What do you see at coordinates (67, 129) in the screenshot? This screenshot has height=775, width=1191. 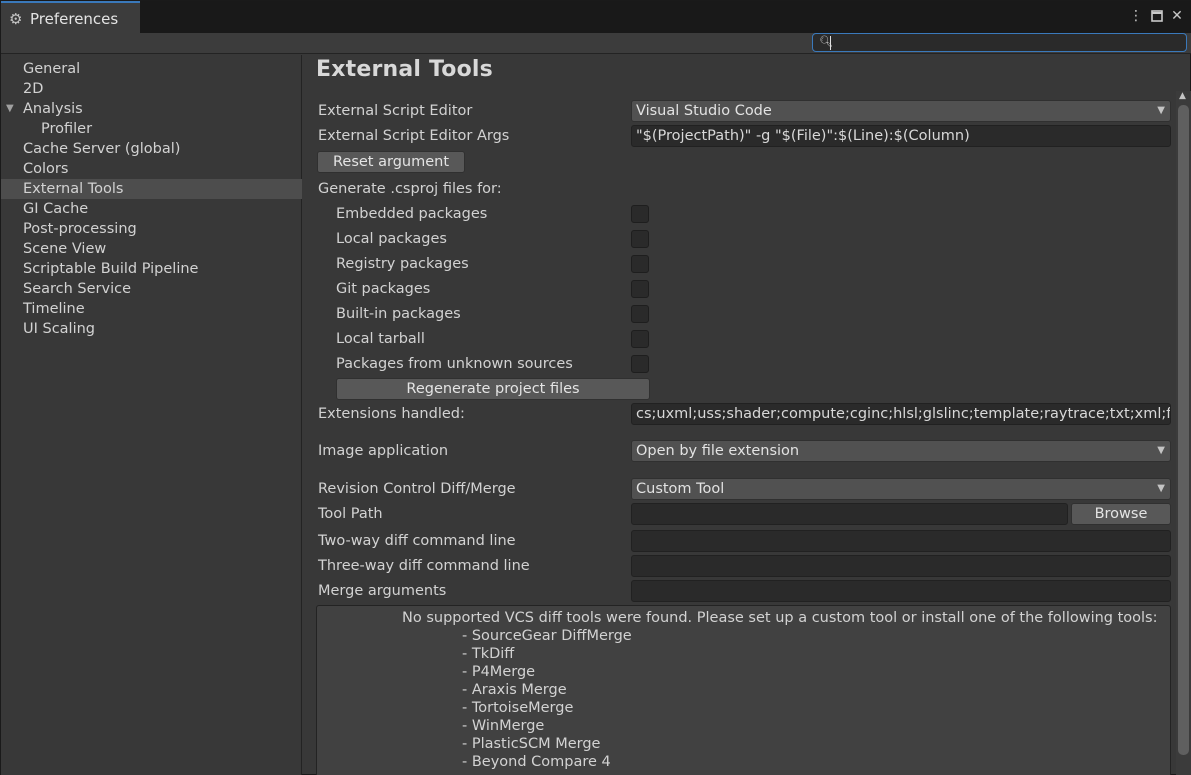 I see `sidebar-item-label: Profiler` at bounding box center [67, 129].